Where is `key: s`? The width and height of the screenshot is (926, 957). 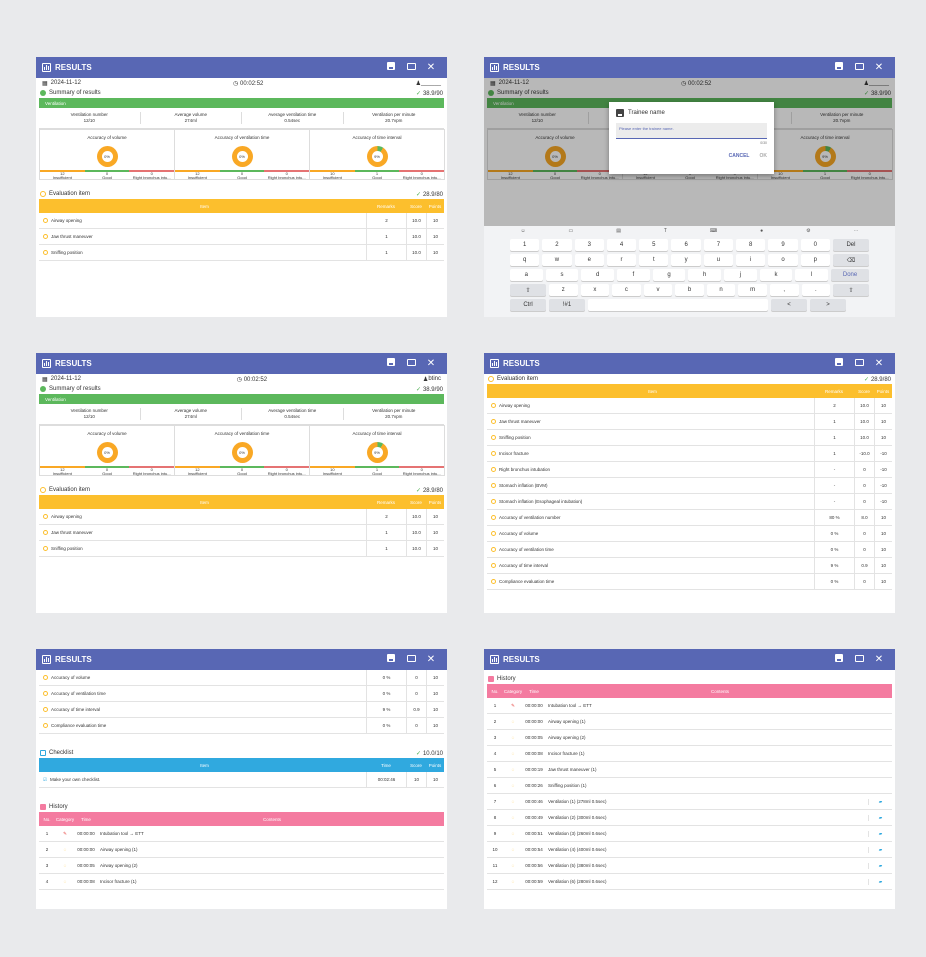
key: s is located at coordinates (562, 275).